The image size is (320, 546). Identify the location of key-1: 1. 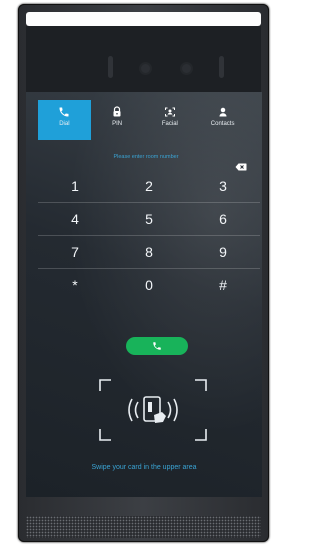
(75, 186).